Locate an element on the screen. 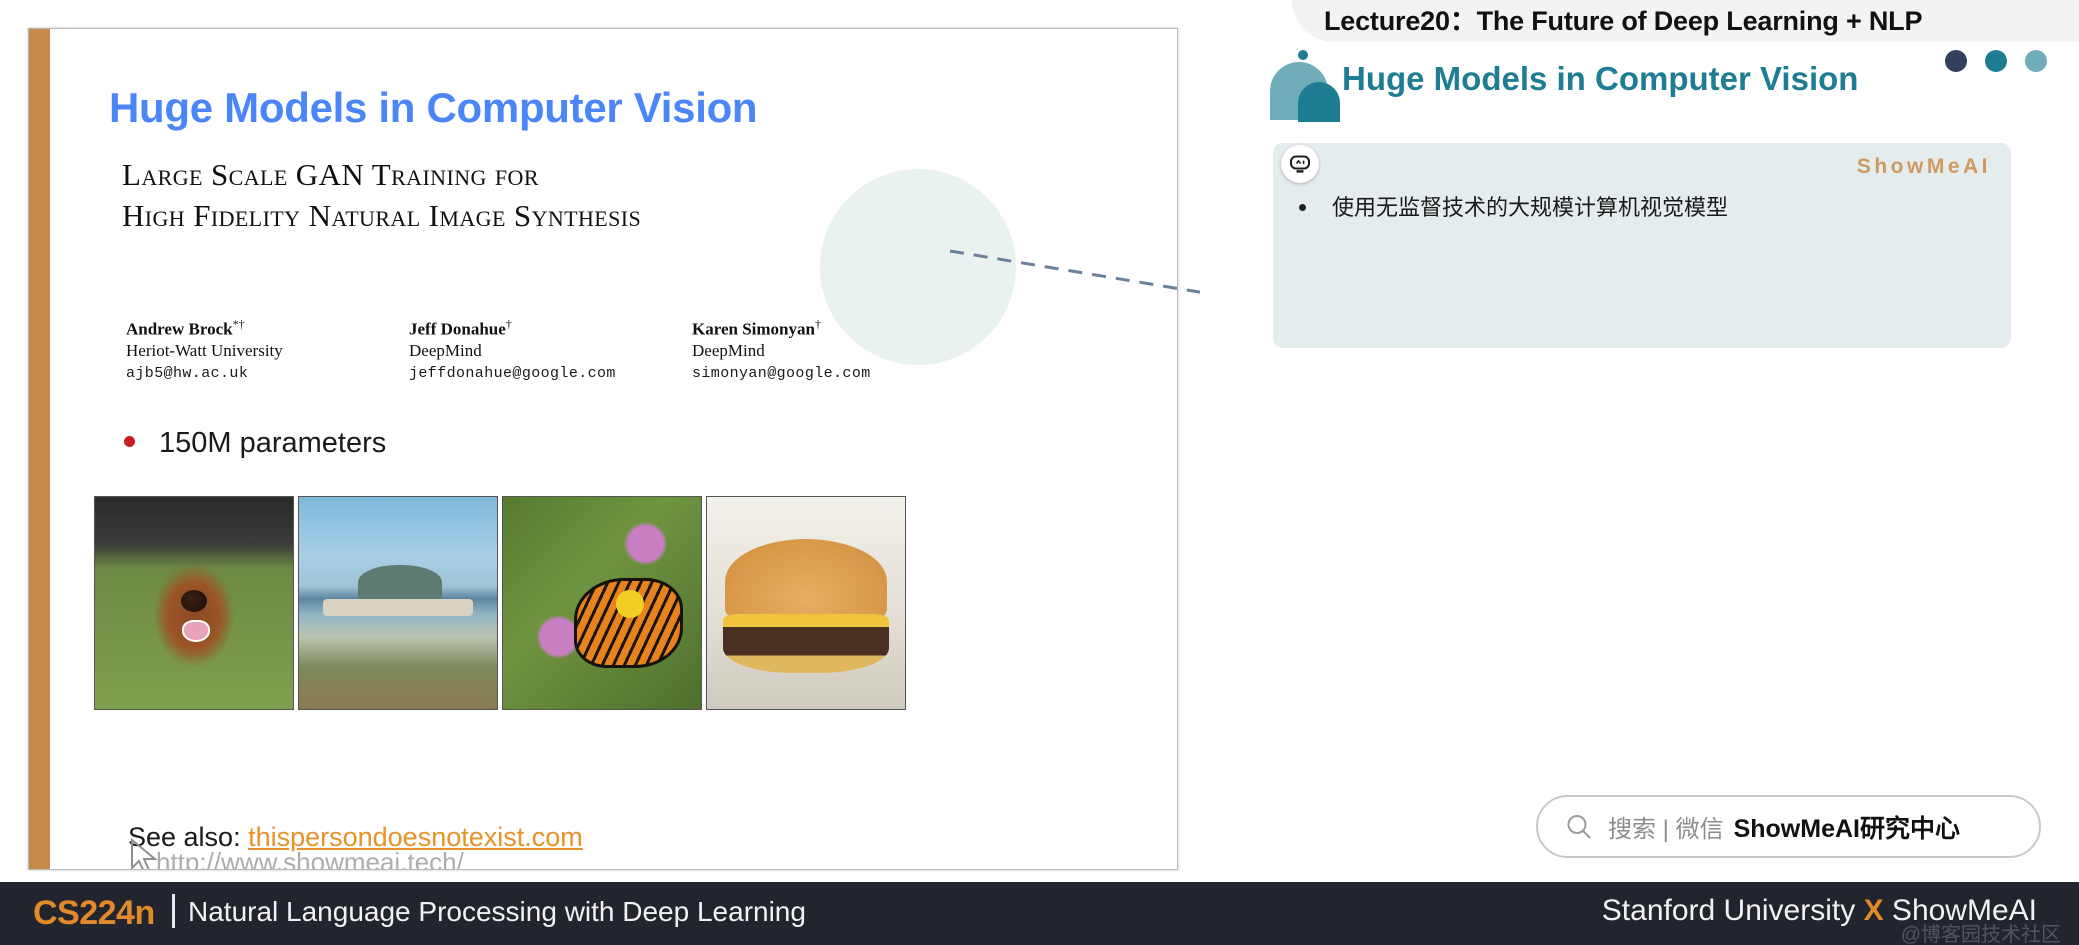  see-also-link: thispersondoesnotexist.com is located at coordinates (415, 837).